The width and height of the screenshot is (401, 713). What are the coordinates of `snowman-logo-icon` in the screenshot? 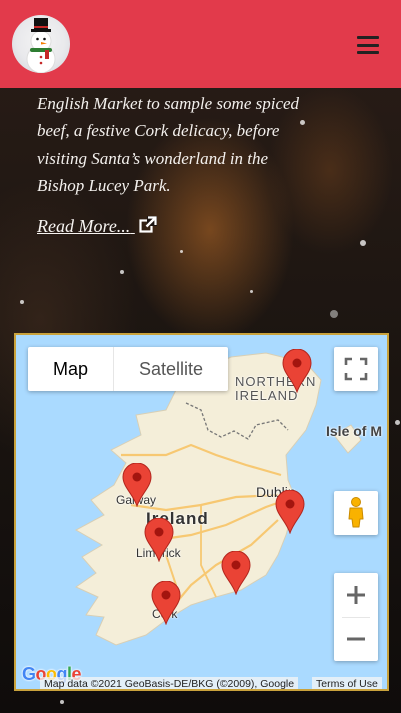 It's located at (41, 44).